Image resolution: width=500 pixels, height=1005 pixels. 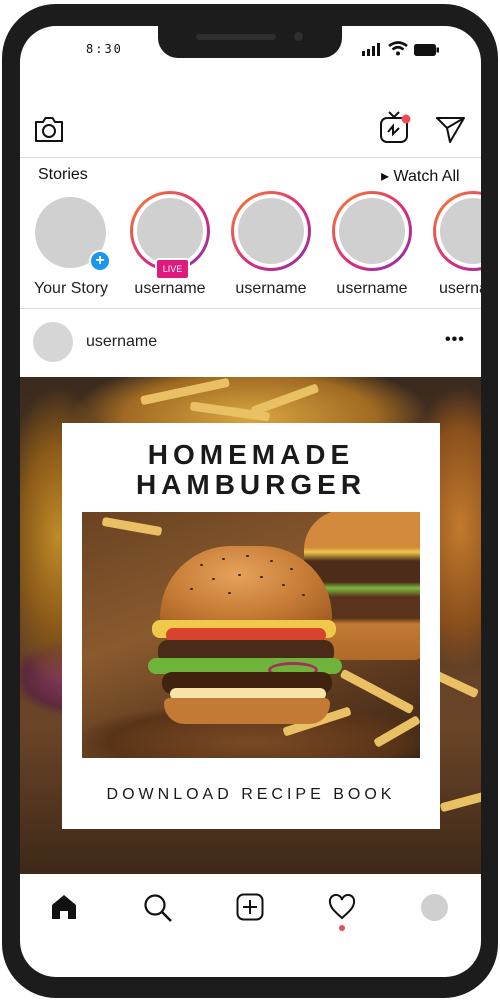 I want to click on wifi-icon, so click(x=398, y=51).